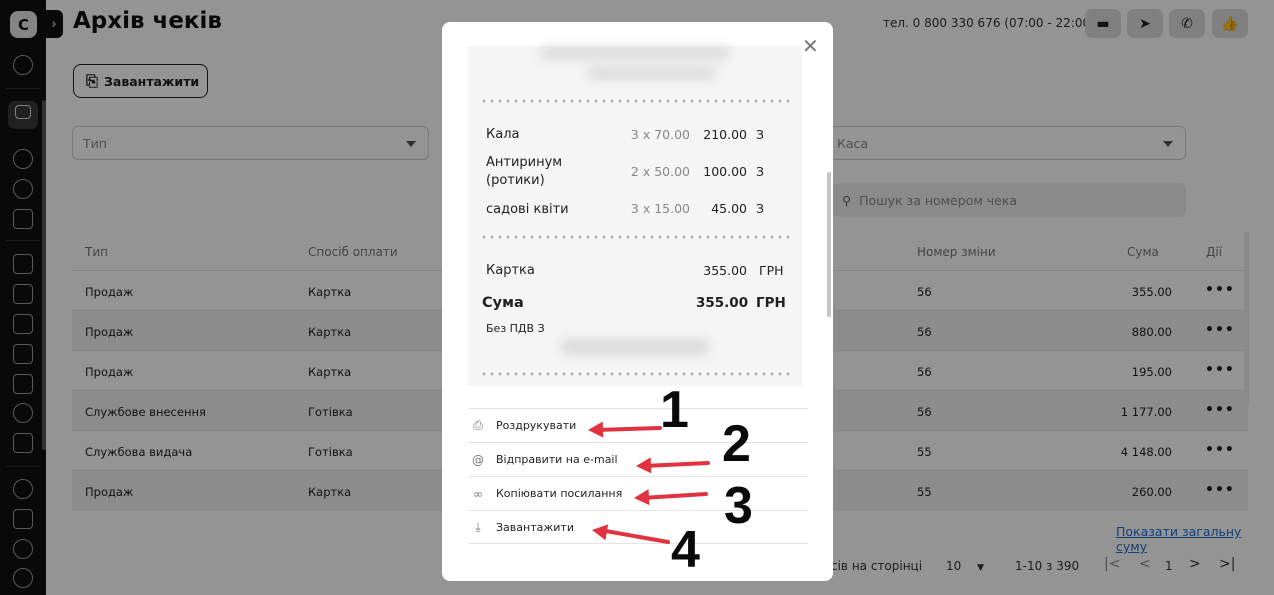  What do you see at coordinates (649, 482) in the screenshot?
I see `annotation-layer` at bounding box center [649, 482].